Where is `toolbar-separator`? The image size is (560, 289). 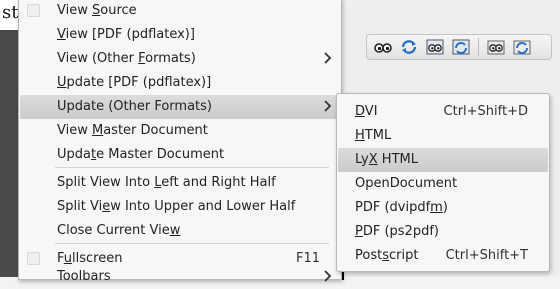
toolbar-separator is located at coordinates (478, 47).